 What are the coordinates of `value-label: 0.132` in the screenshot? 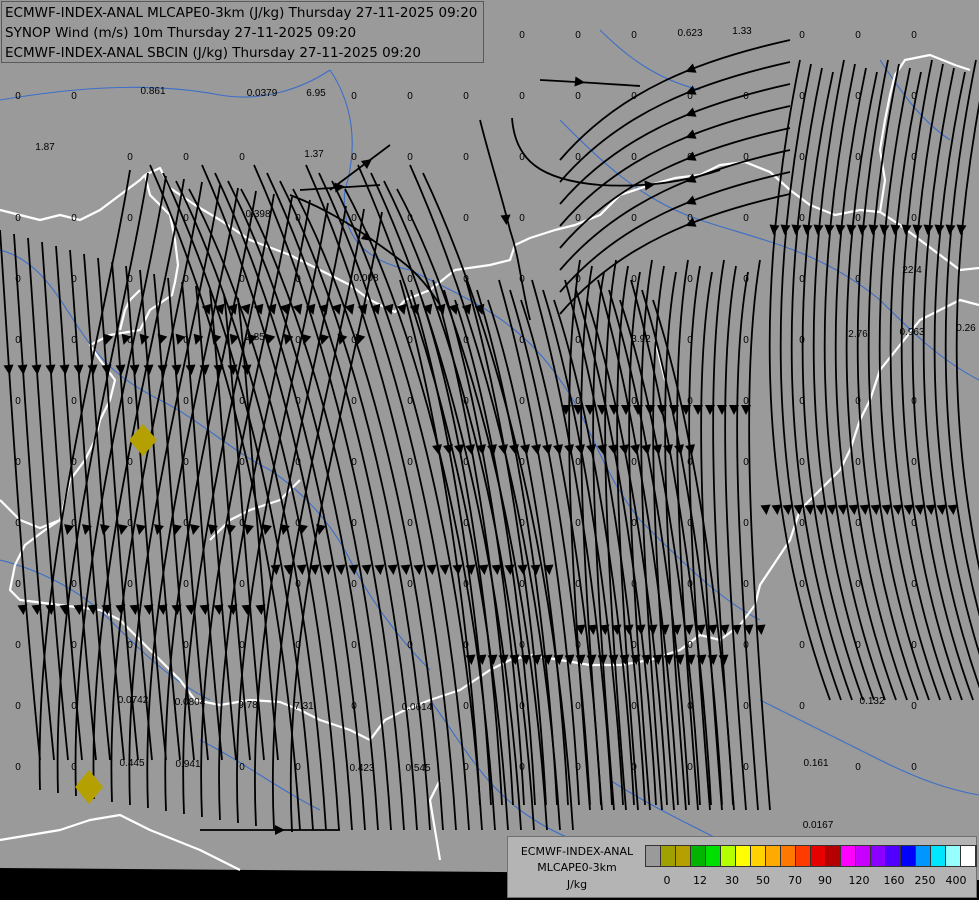 It's located at (871, 701).